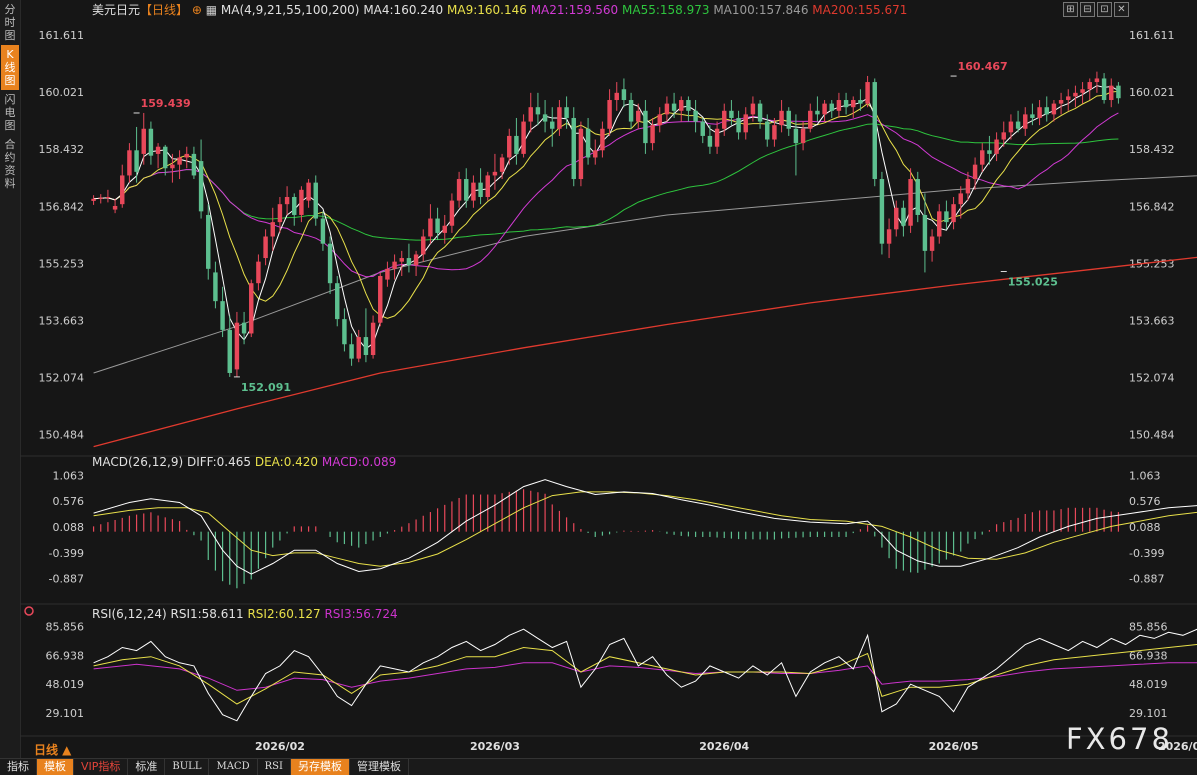 The height and width of the screenshot is (775, 1197). What do you see at coordinates (62, 378) in the screenshot?
I see `price-tick-left: 152.074` at bounding box center [62, 378].